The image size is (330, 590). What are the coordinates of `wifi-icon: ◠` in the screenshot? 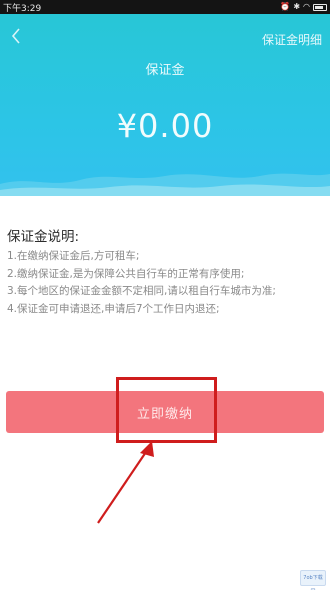 It's located at (306, 6).